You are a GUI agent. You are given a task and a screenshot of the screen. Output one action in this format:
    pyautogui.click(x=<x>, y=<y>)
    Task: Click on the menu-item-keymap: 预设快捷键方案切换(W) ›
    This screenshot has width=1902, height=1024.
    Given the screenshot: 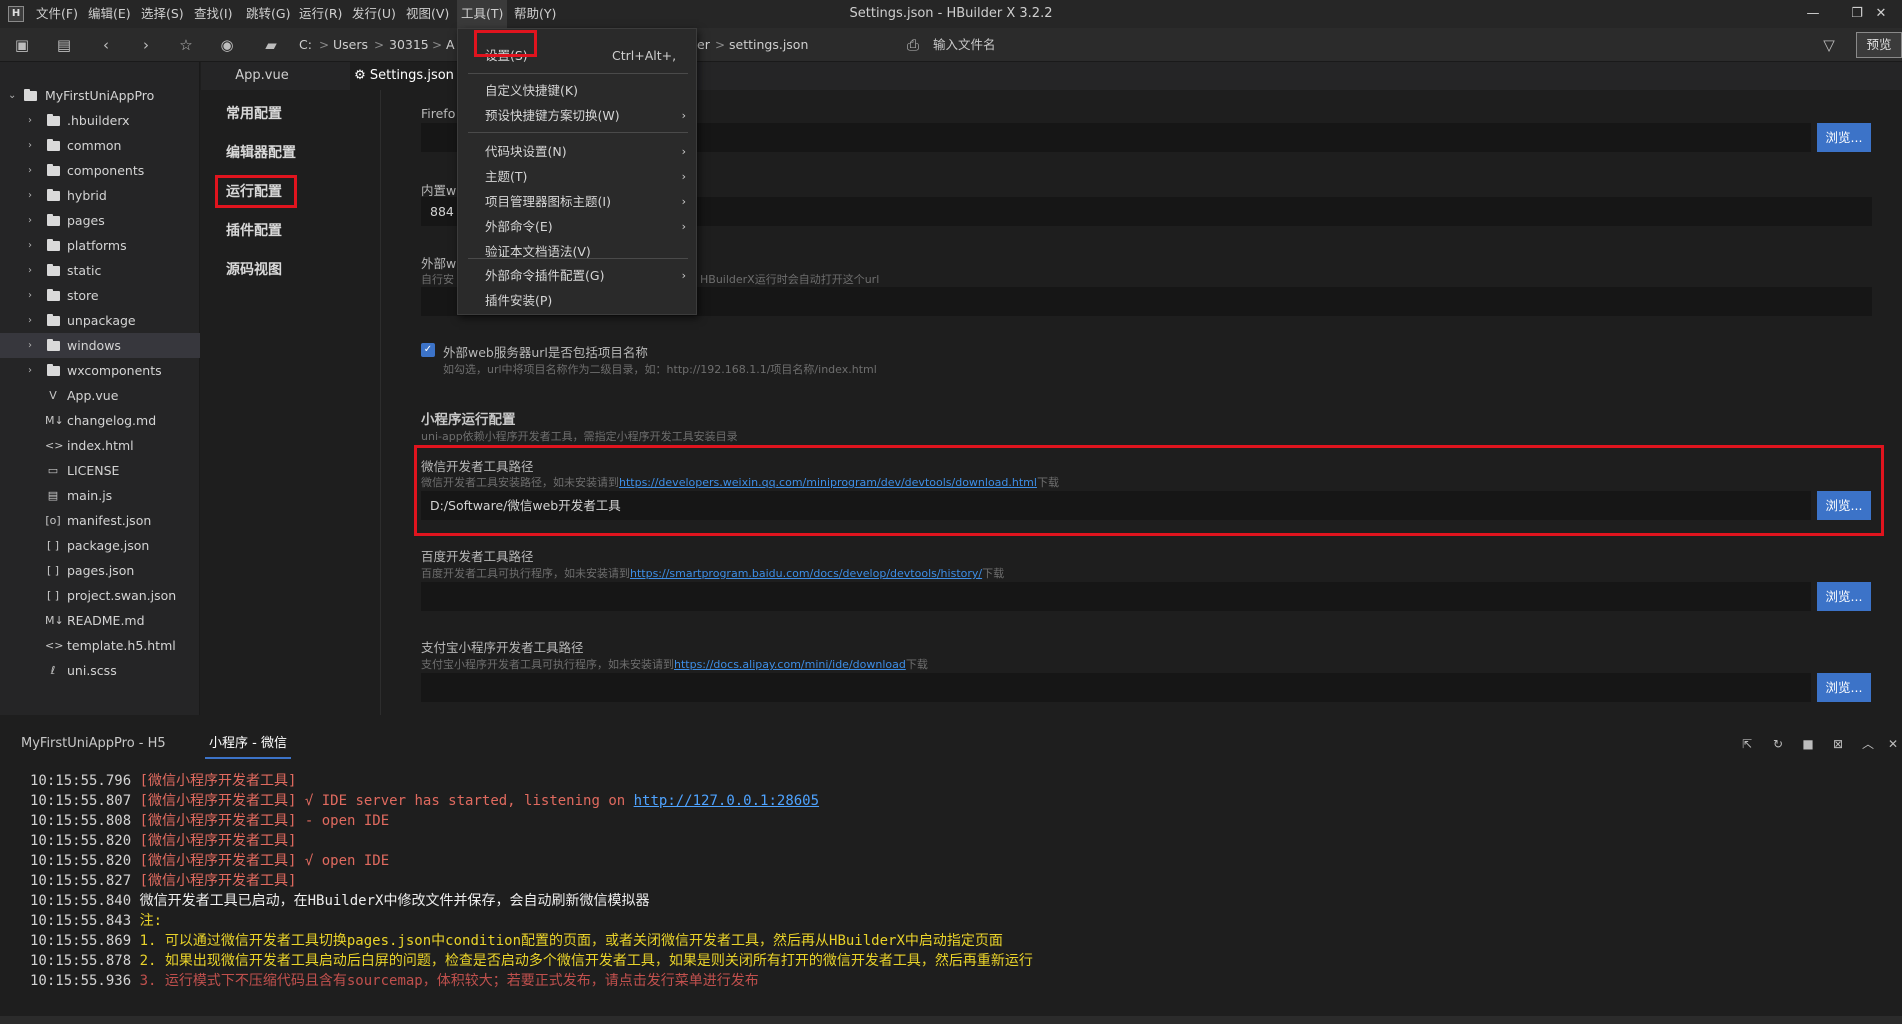 What is the action you would take?
    pyautogui.click(x=577, y=115)
    